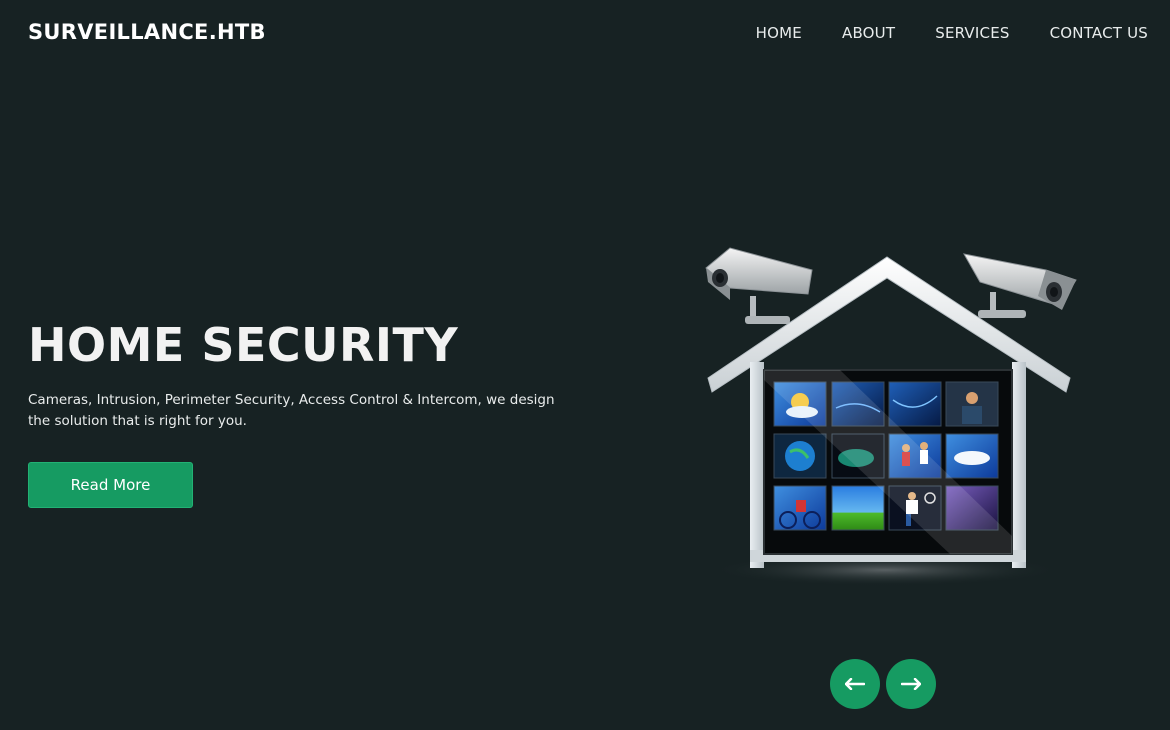 This screenshot has width=1170, height=730. What do you see at coordinates (110, 485) in the screenshot?
I see `read-more-button: Read More` at bounding box center [110, 485].